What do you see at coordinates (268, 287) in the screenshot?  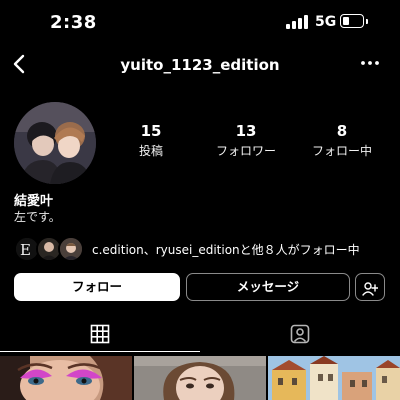 I see `message-button: メッセージ` at bounding box center [268, 287].